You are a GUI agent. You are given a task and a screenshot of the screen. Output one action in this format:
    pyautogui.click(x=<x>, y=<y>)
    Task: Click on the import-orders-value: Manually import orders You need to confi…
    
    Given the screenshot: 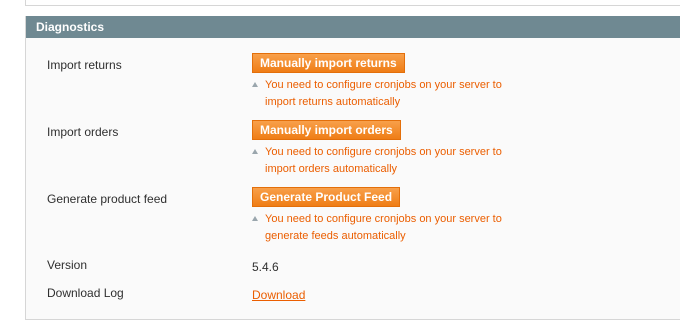 What is the action you would take?
    pyautogui.click(x=377, y=149)
    